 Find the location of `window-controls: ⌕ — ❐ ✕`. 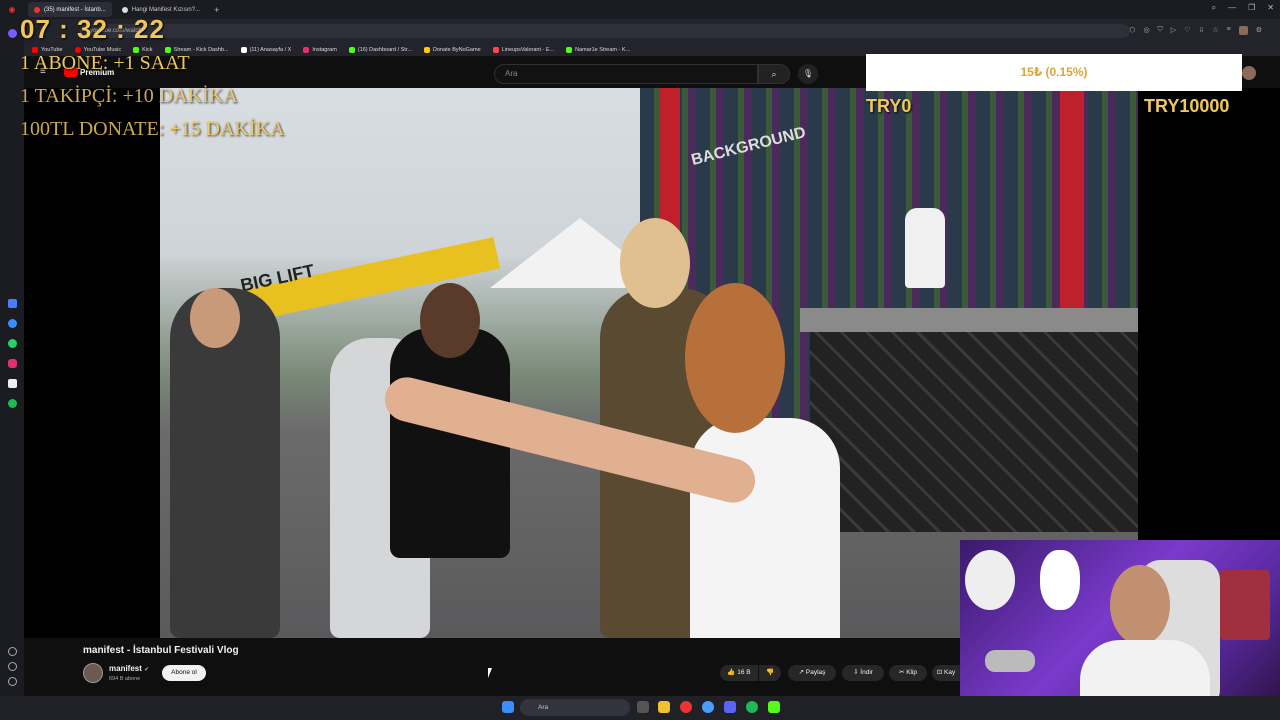

window-controls: ⌕ — ❐ ✕ is located at coordinates (1243, 8).